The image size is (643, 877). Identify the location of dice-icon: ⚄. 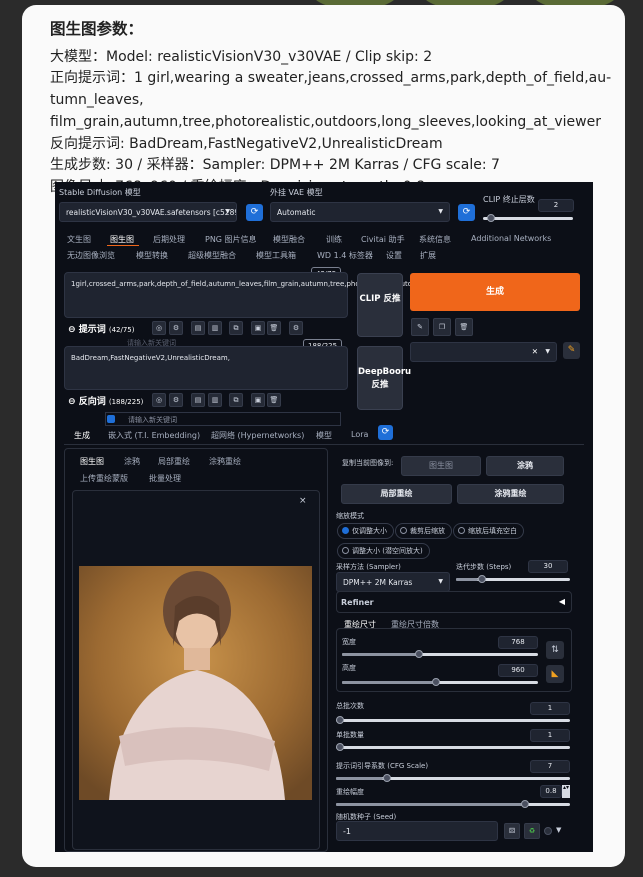
(512, 831).